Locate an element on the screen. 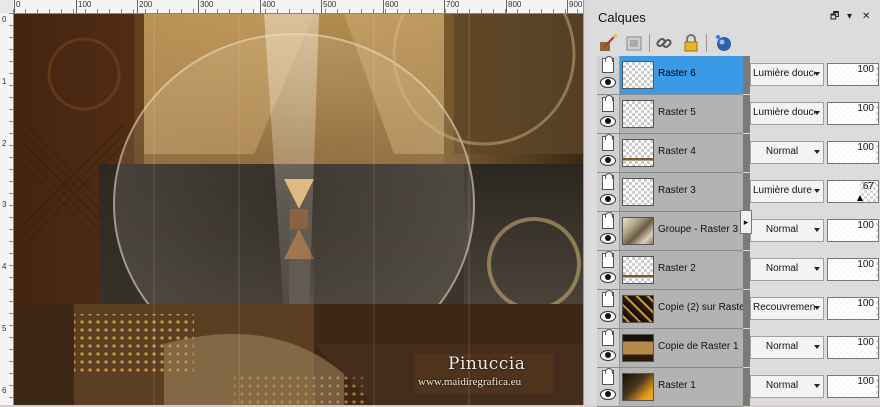 The image size is (880, 407). ruler-tick: 900 is located at coordinates (574, 6).